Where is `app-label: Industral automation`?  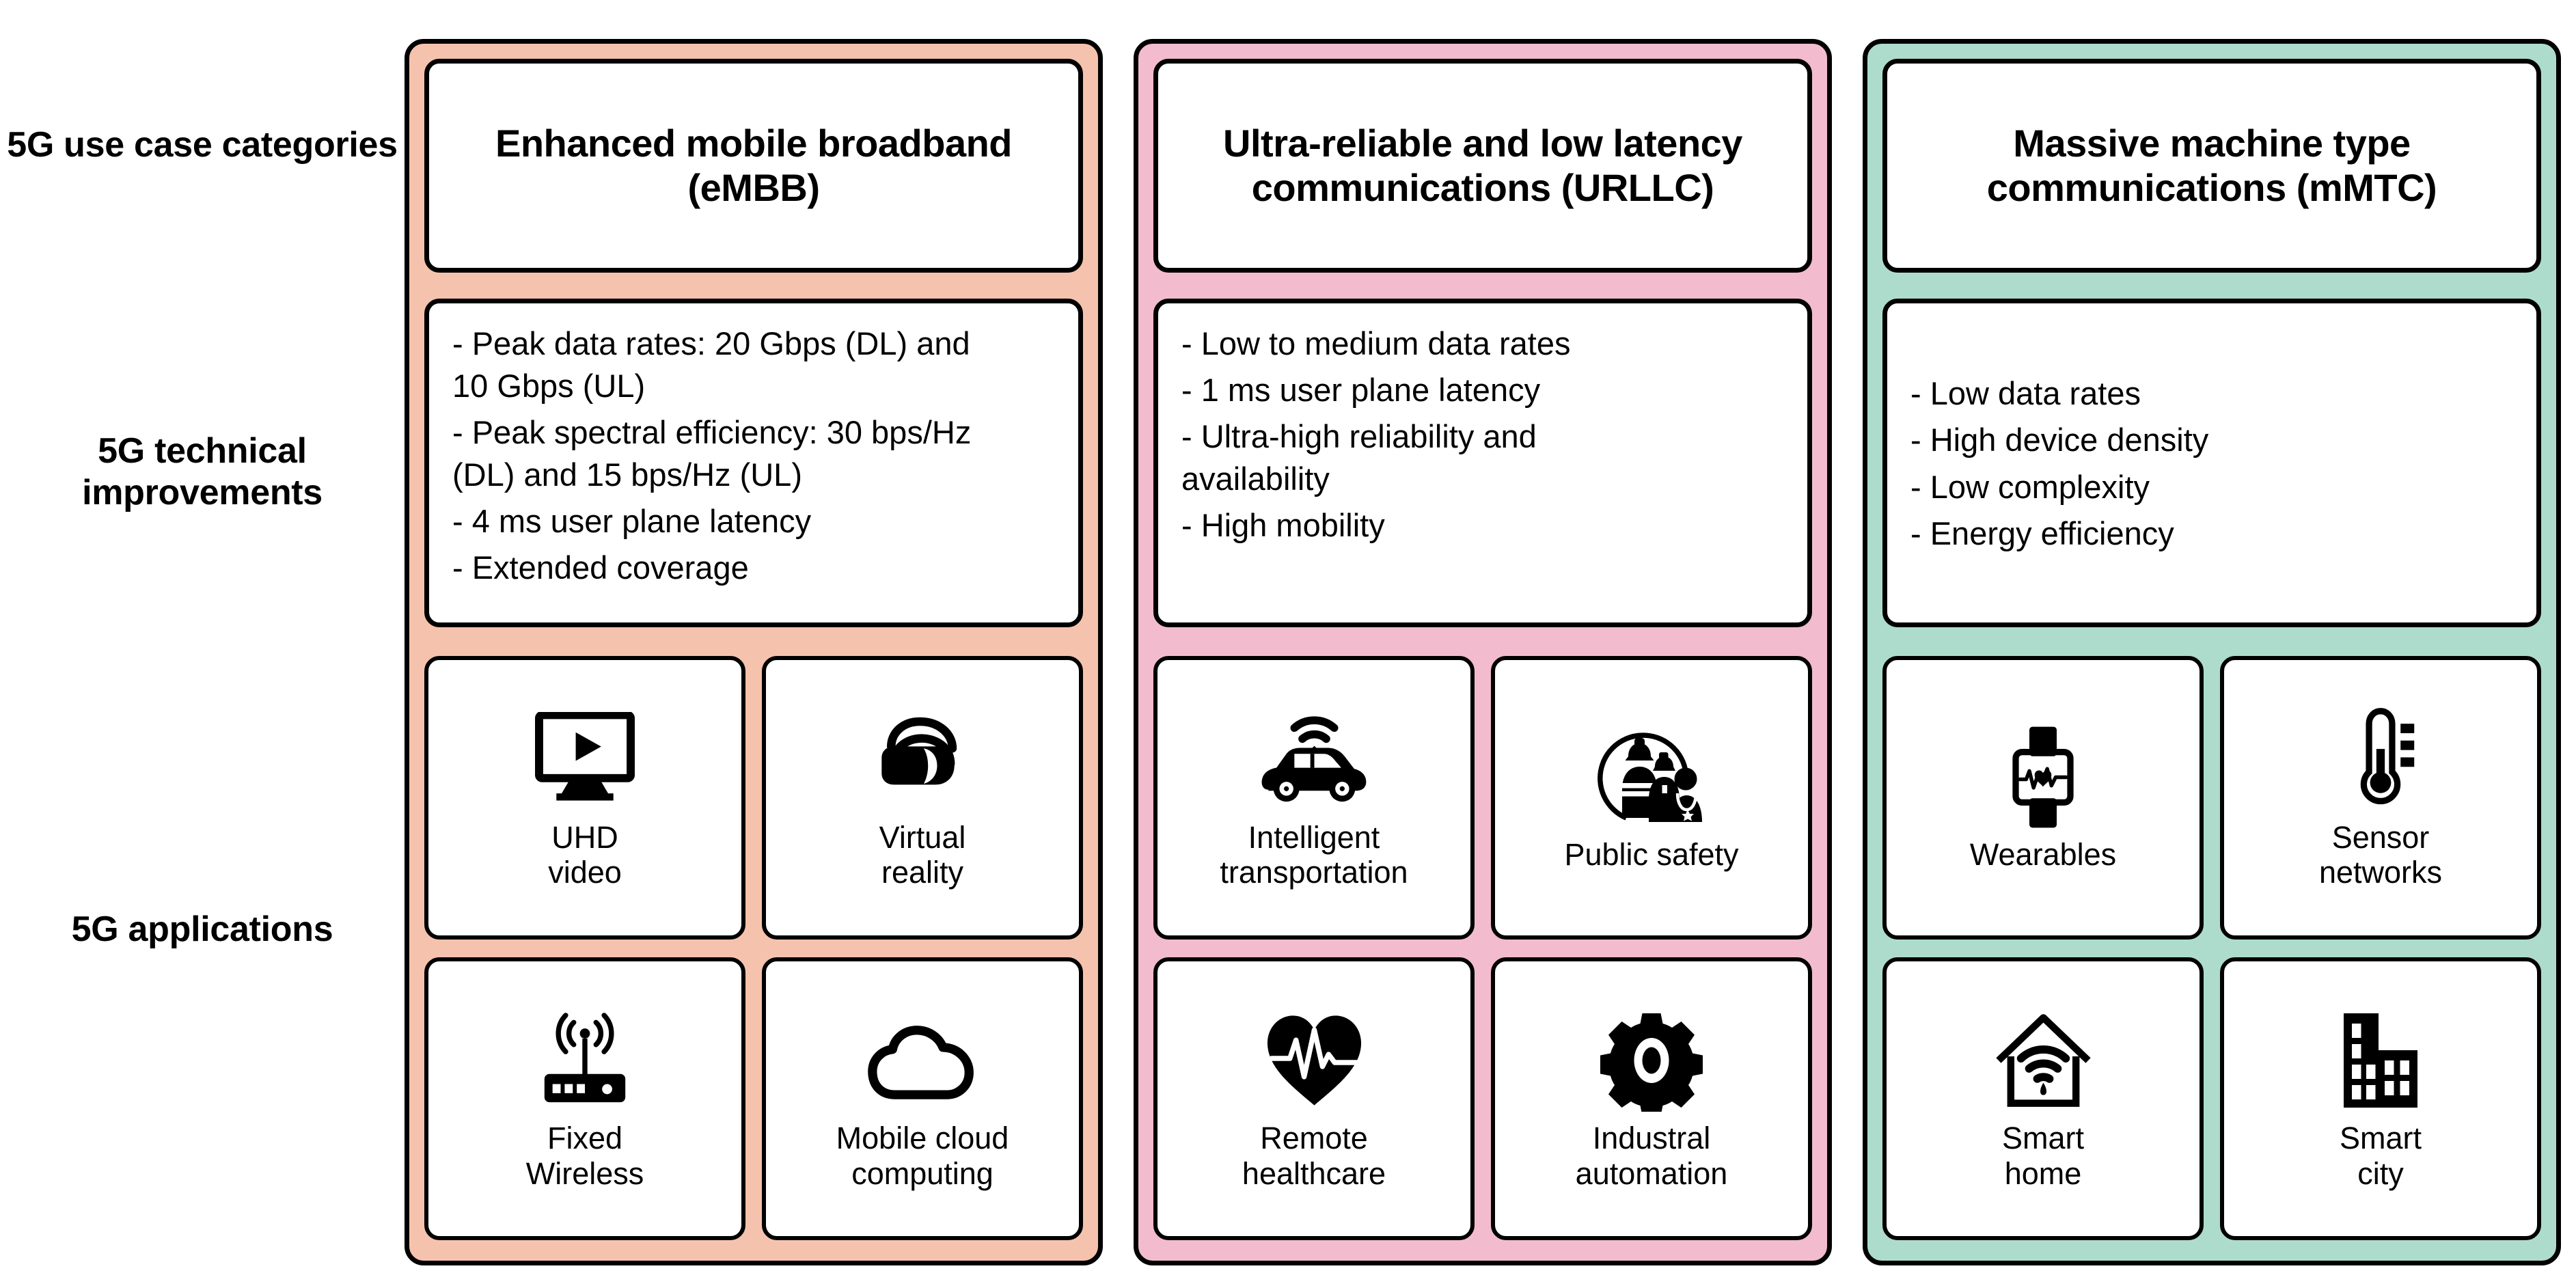
app-label: Industral automation is located at coordinates (1651, 1156).